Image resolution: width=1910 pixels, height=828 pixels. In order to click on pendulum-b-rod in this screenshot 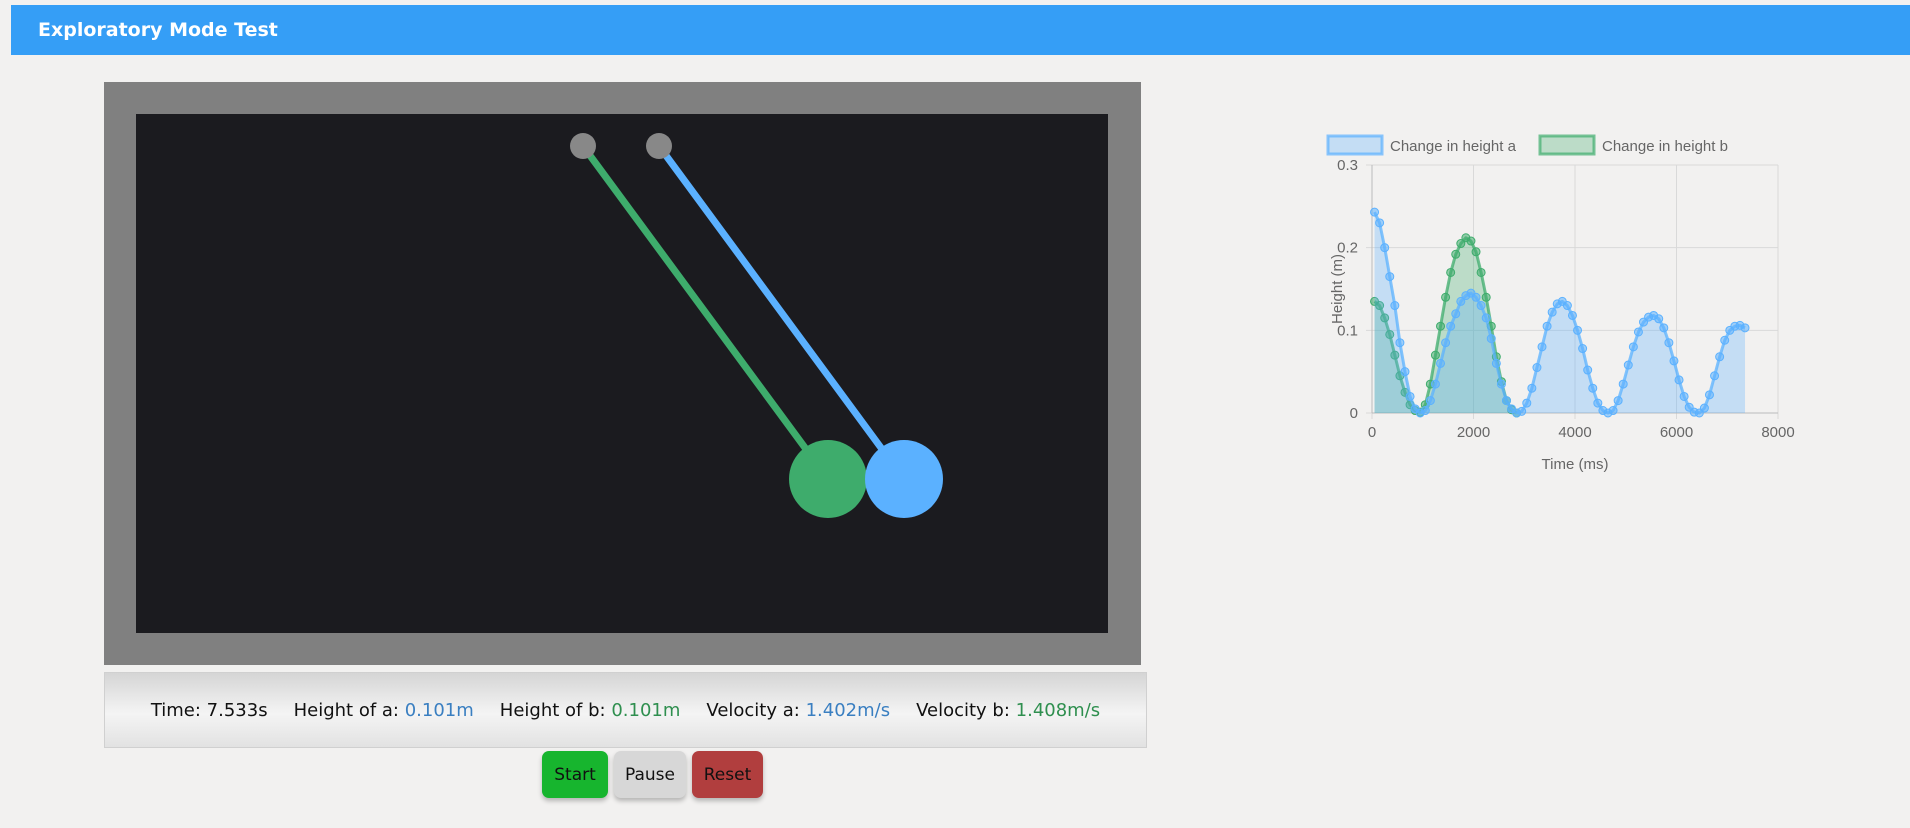, I will do `click(705, 312)`.